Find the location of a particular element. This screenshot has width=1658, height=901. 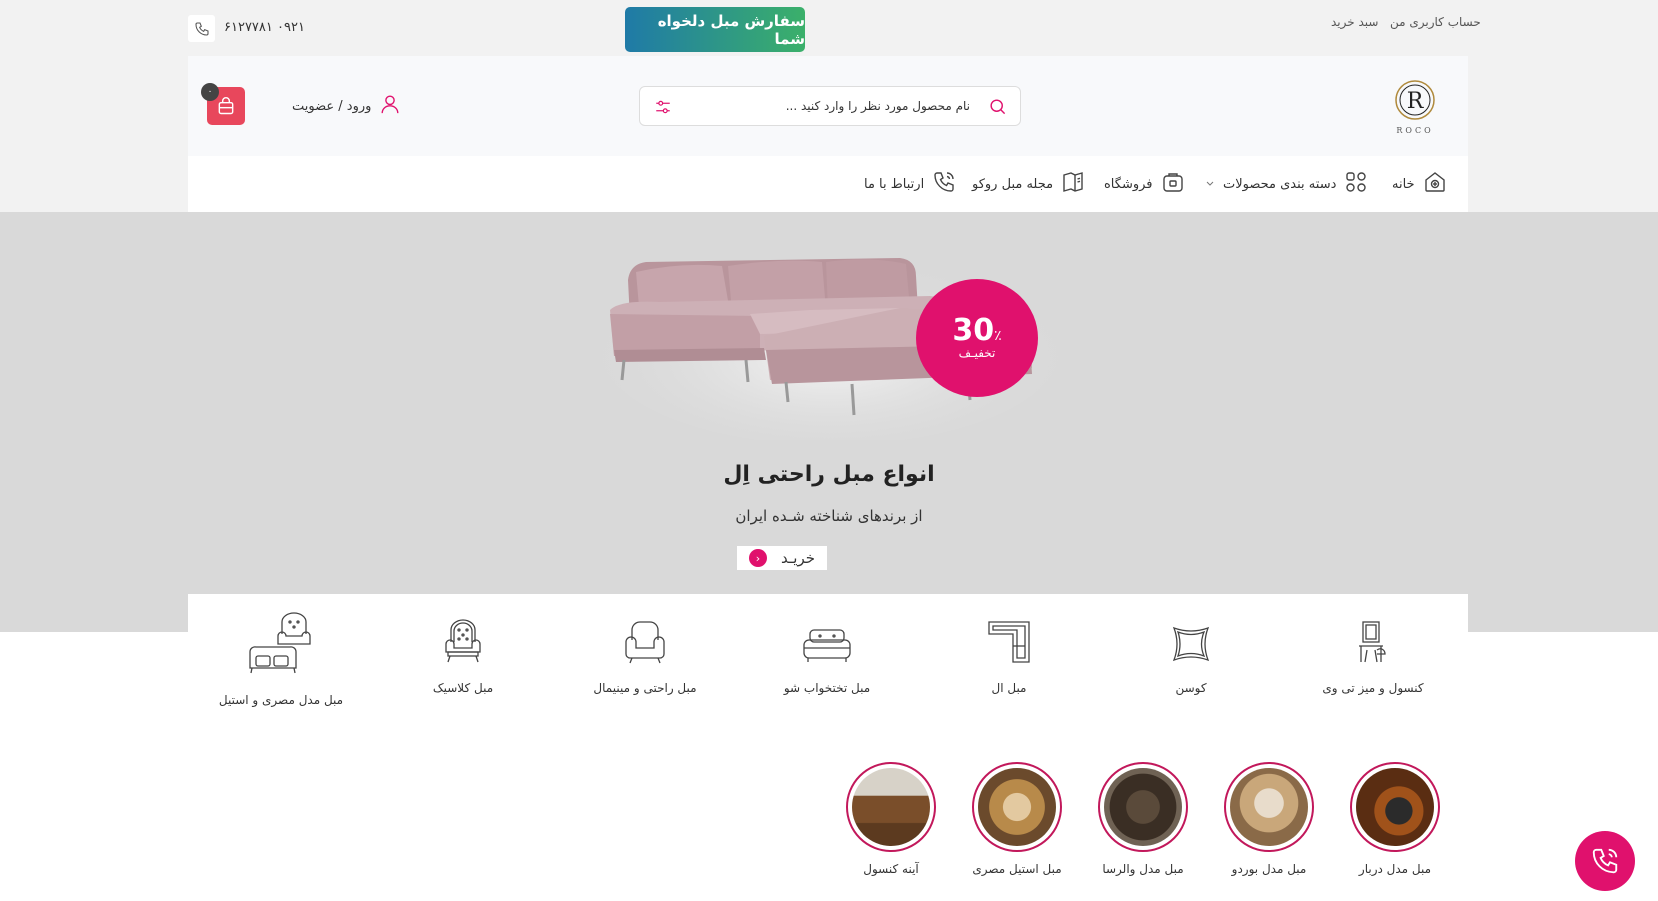

nav-contact: ارتباط با ما is located at coordinates (910, 184).